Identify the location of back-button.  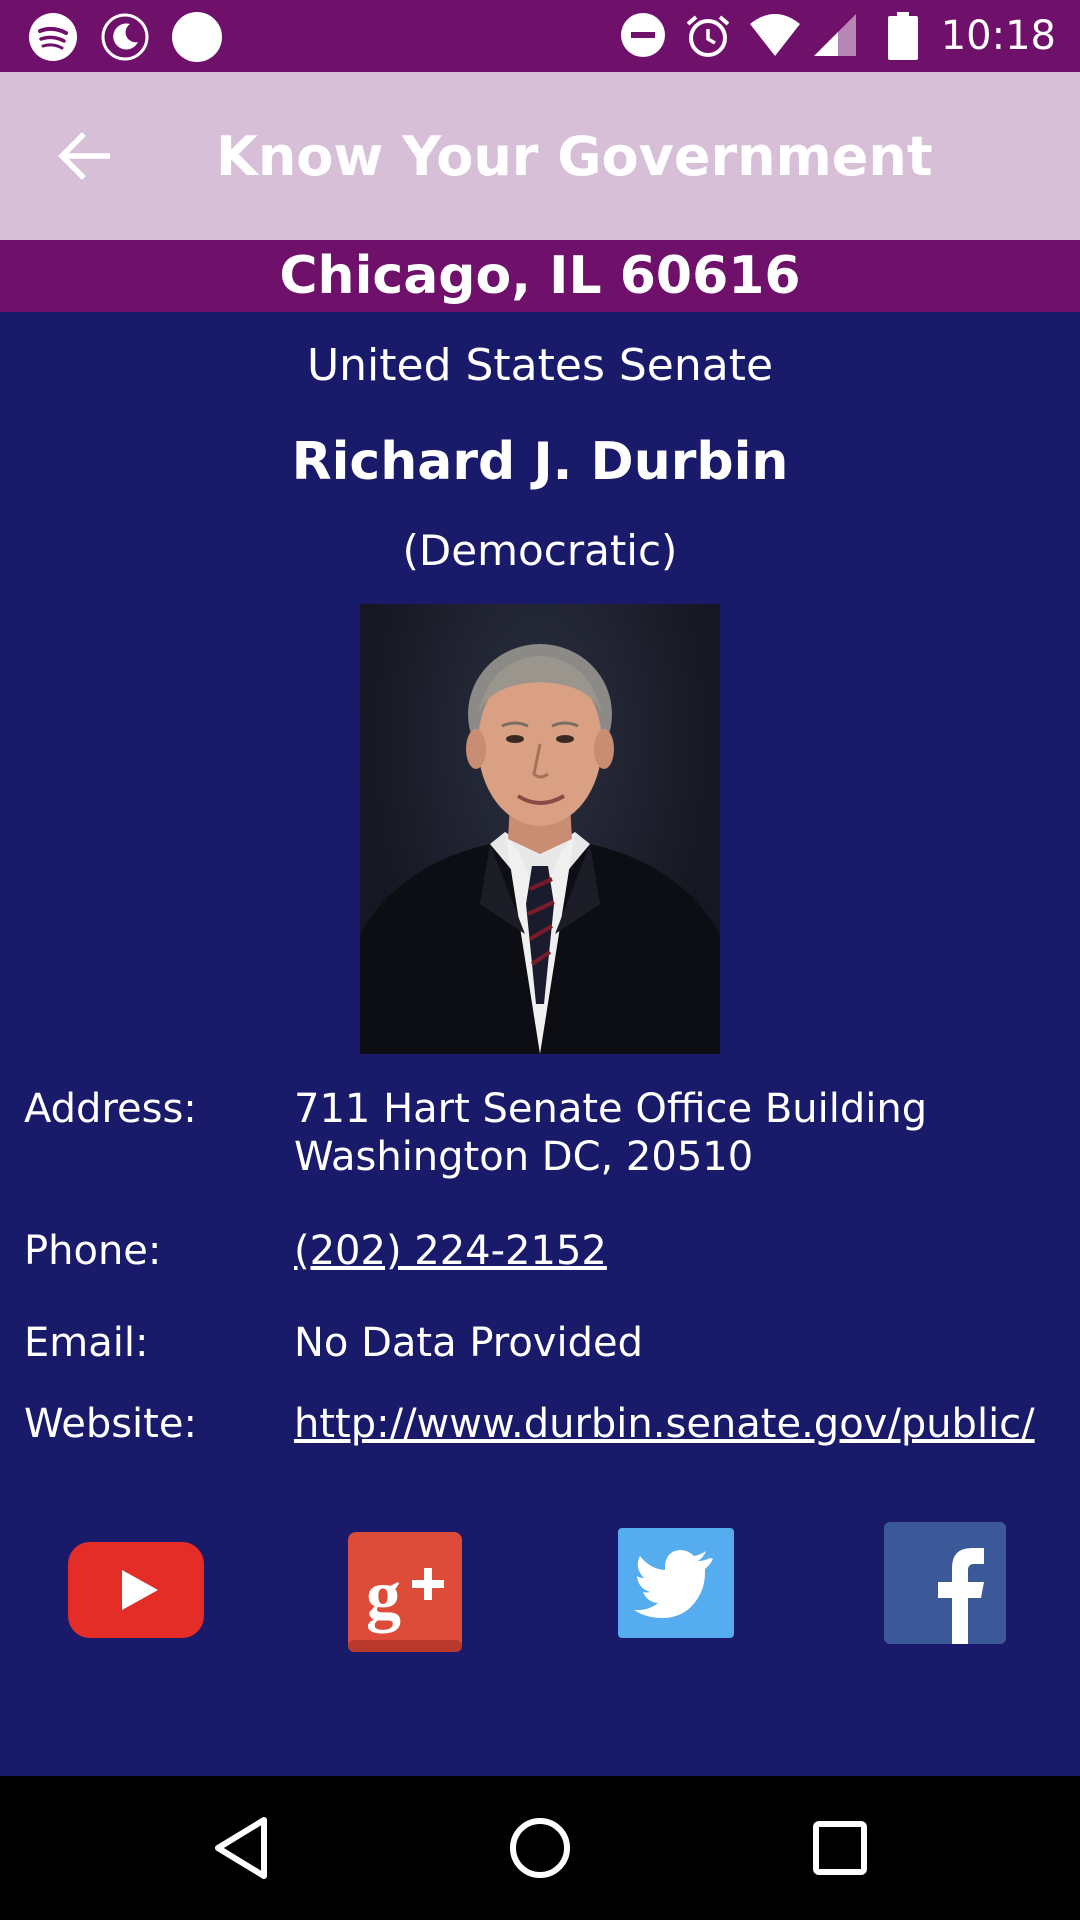
(84, 156).